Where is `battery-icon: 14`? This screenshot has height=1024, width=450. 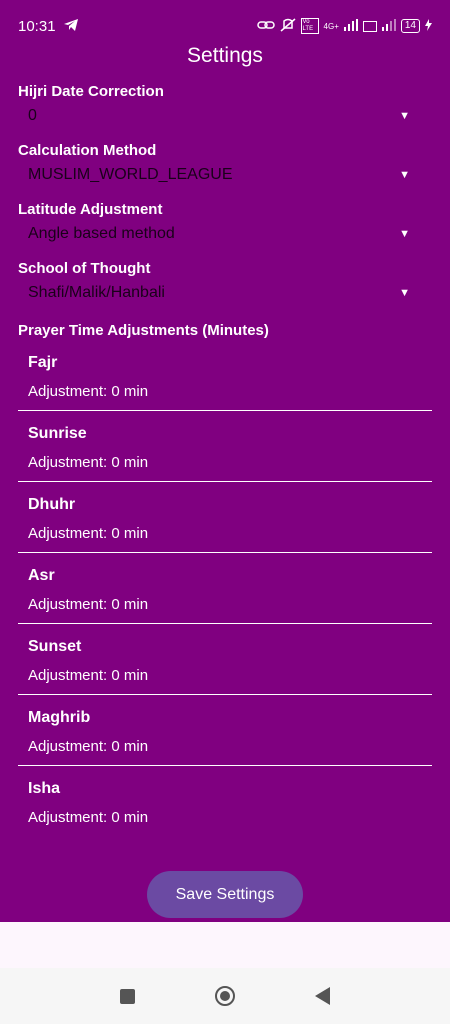 battery-icon: 14 is located at coordinates (410, 26).